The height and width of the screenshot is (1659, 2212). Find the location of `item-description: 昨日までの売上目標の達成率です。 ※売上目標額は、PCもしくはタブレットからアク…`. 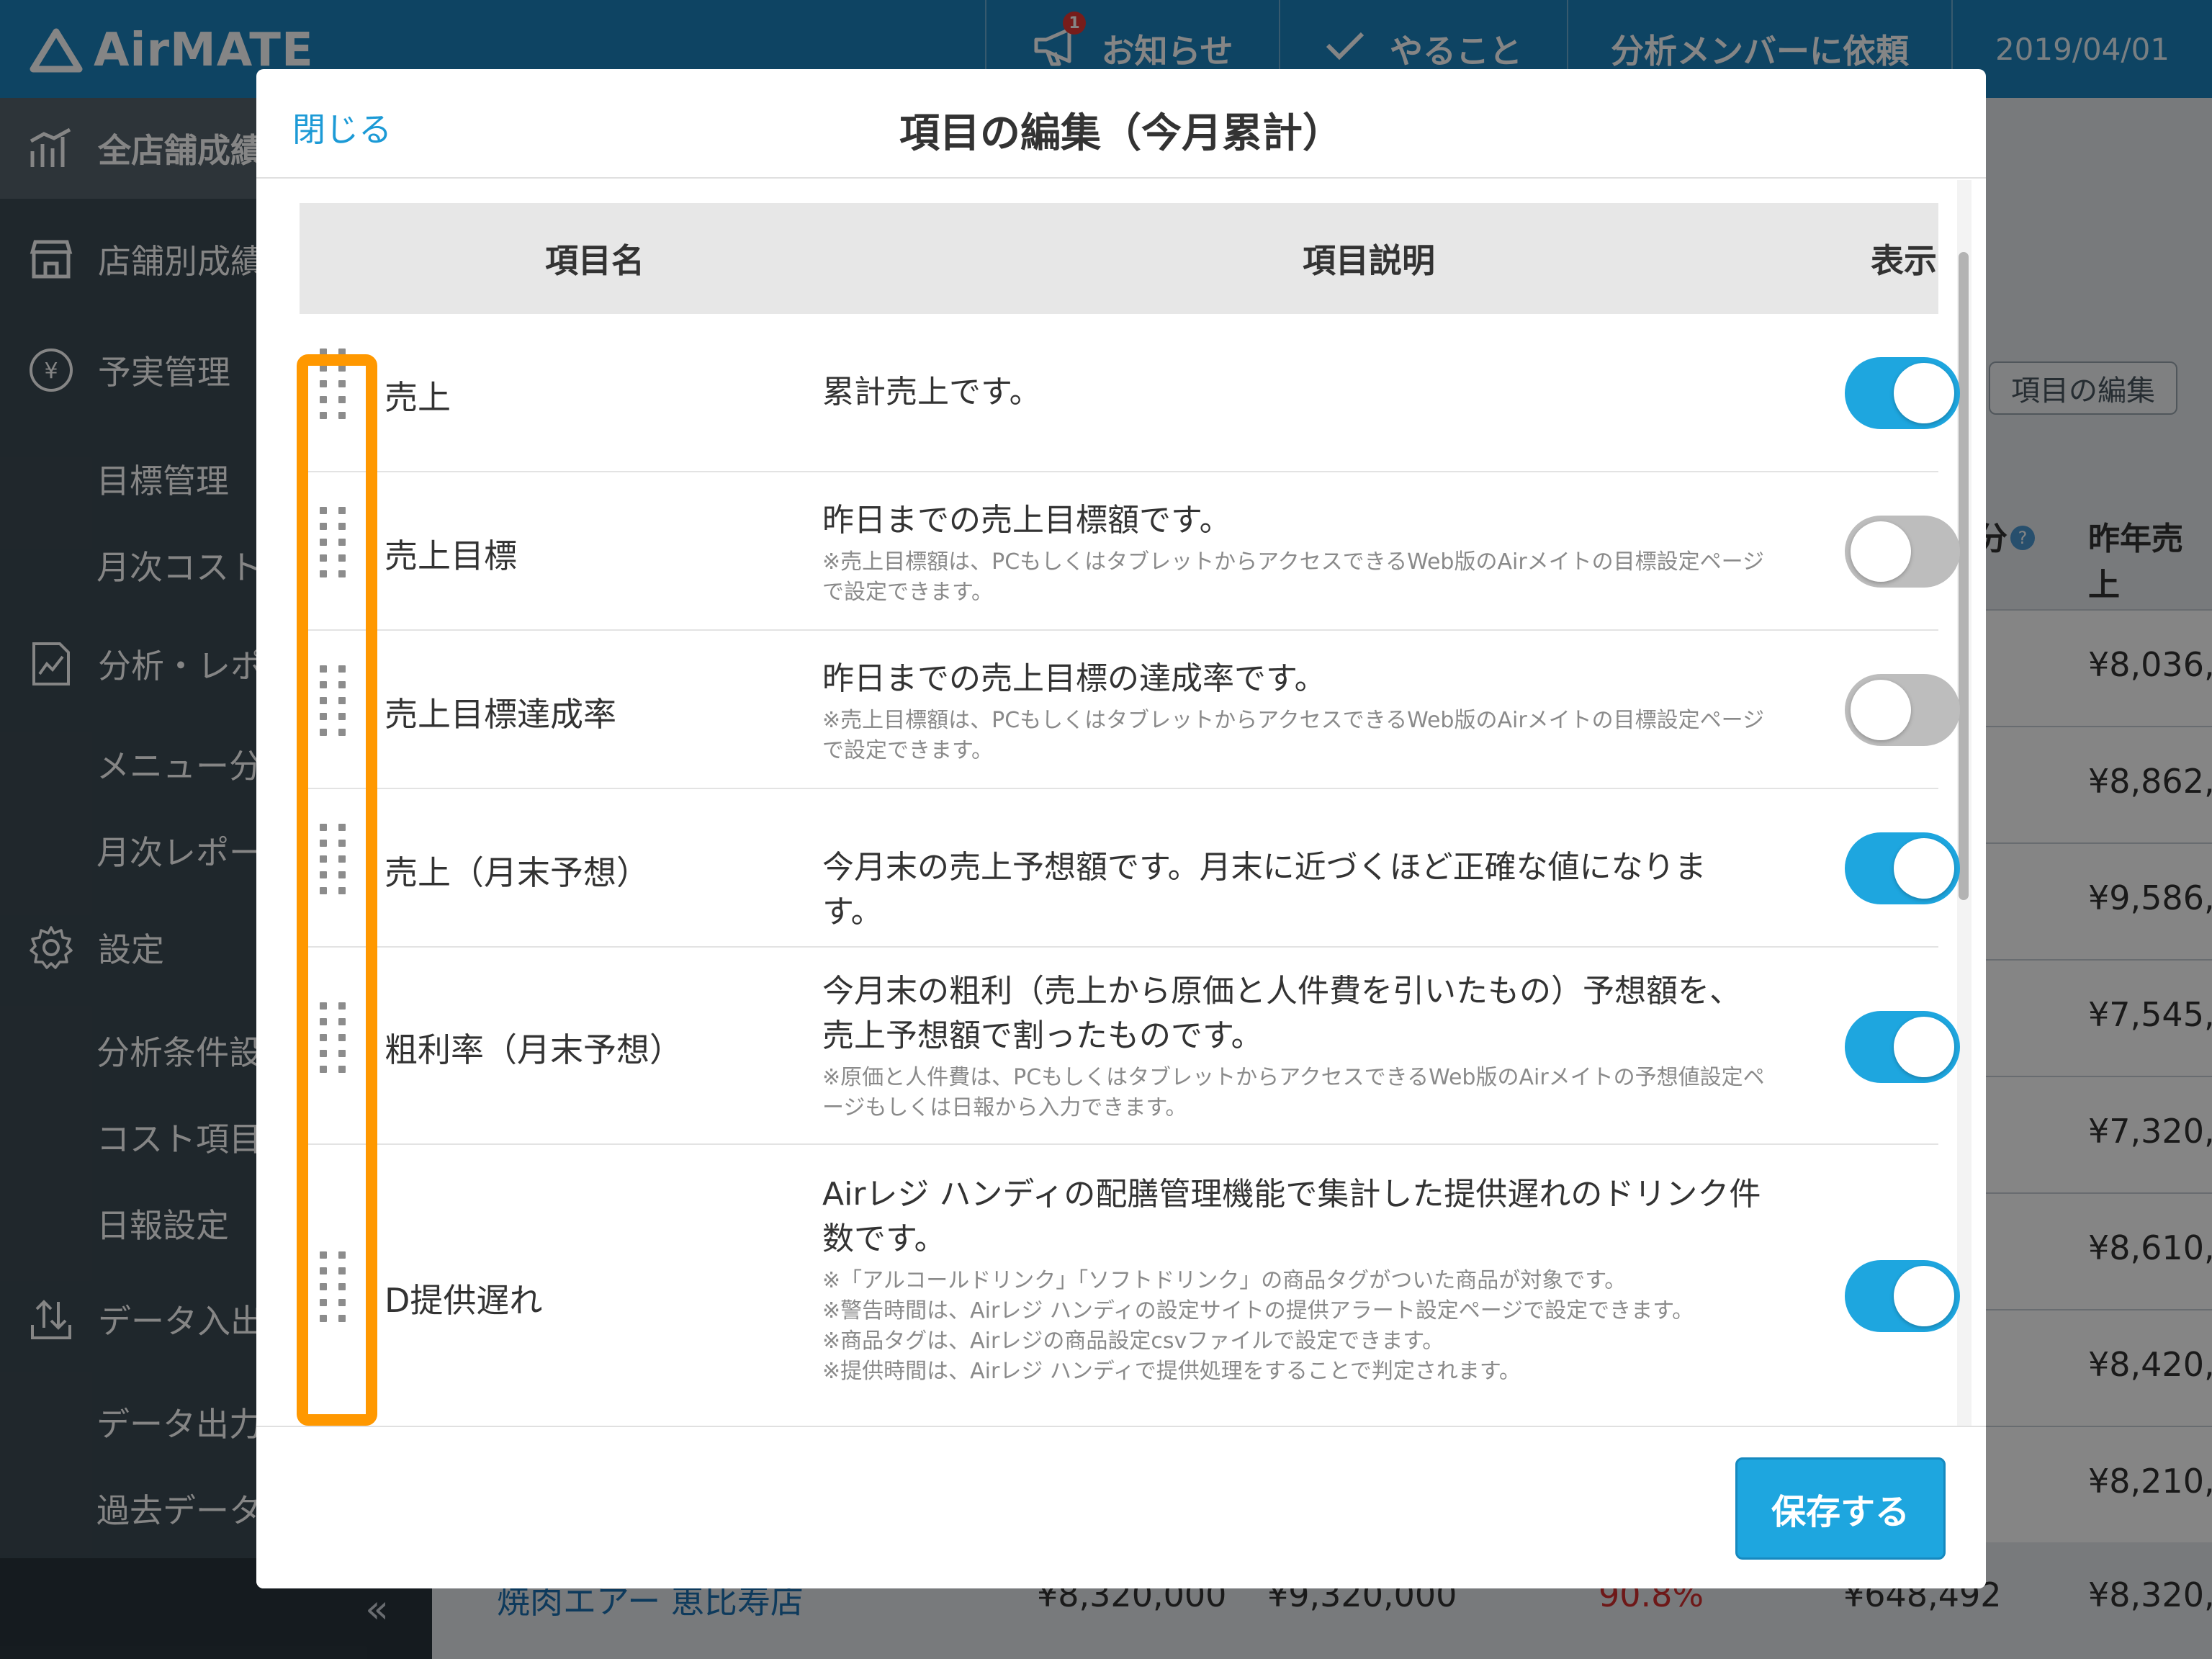

item-description: 昨日までの売上目標の達成率です。 ※売上目標額は、PCもしくはタブレットからアク… is located at coordinates (1294, 711).